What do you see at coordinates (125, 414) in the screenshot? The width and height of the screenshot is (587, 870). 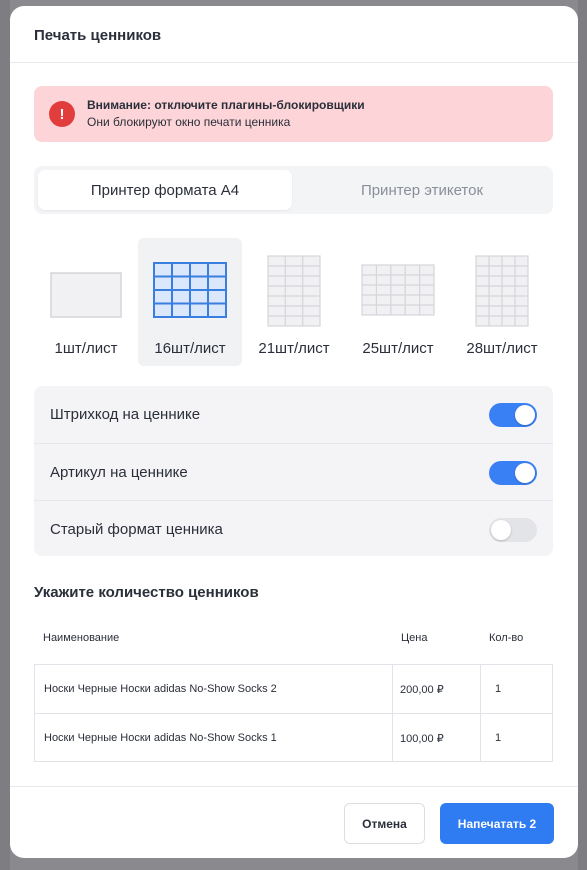 I see `option-label: Штрихкод на ценнике` at bounding box center [125, 414].